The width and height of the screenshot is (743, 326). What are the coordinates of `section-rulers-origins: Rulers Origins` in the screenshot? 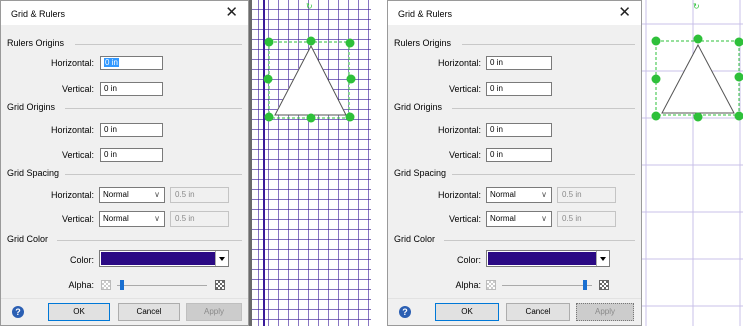 It's located at (423, 43).